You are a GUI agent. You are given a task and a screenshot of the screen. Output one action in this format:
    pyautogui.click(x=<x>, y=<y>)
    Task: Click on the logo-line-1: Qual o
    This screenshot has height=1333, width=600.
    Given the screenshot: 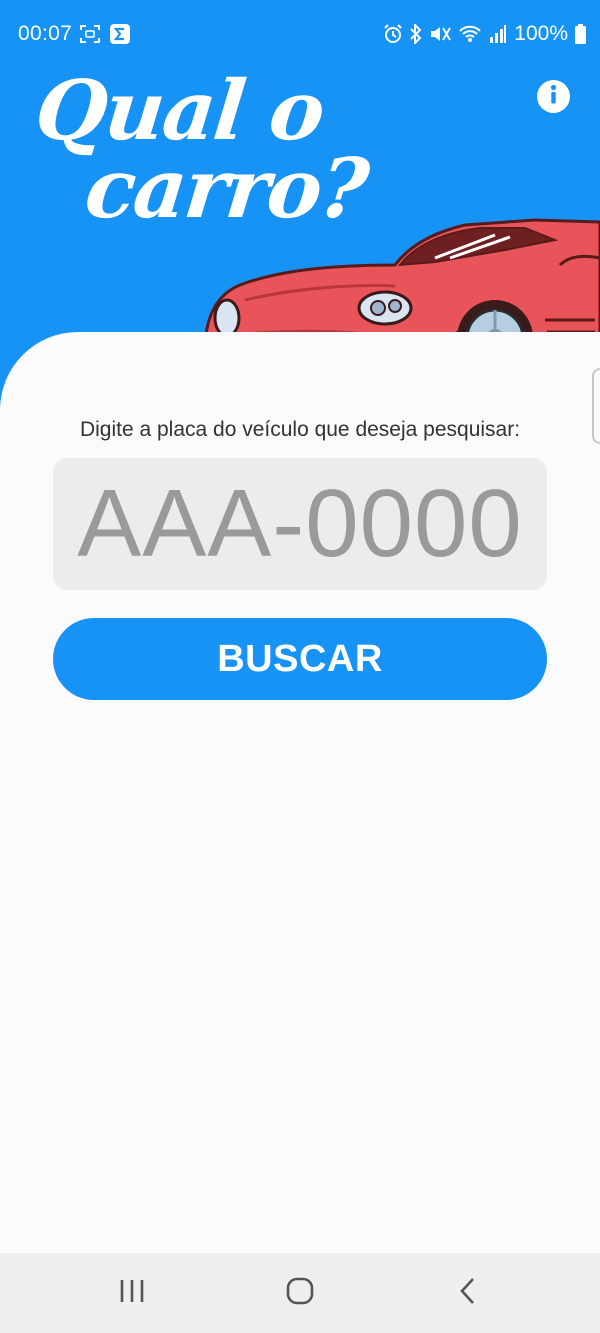 What is the action you would take?
    pyautogui.click(x=179, y=111)
    